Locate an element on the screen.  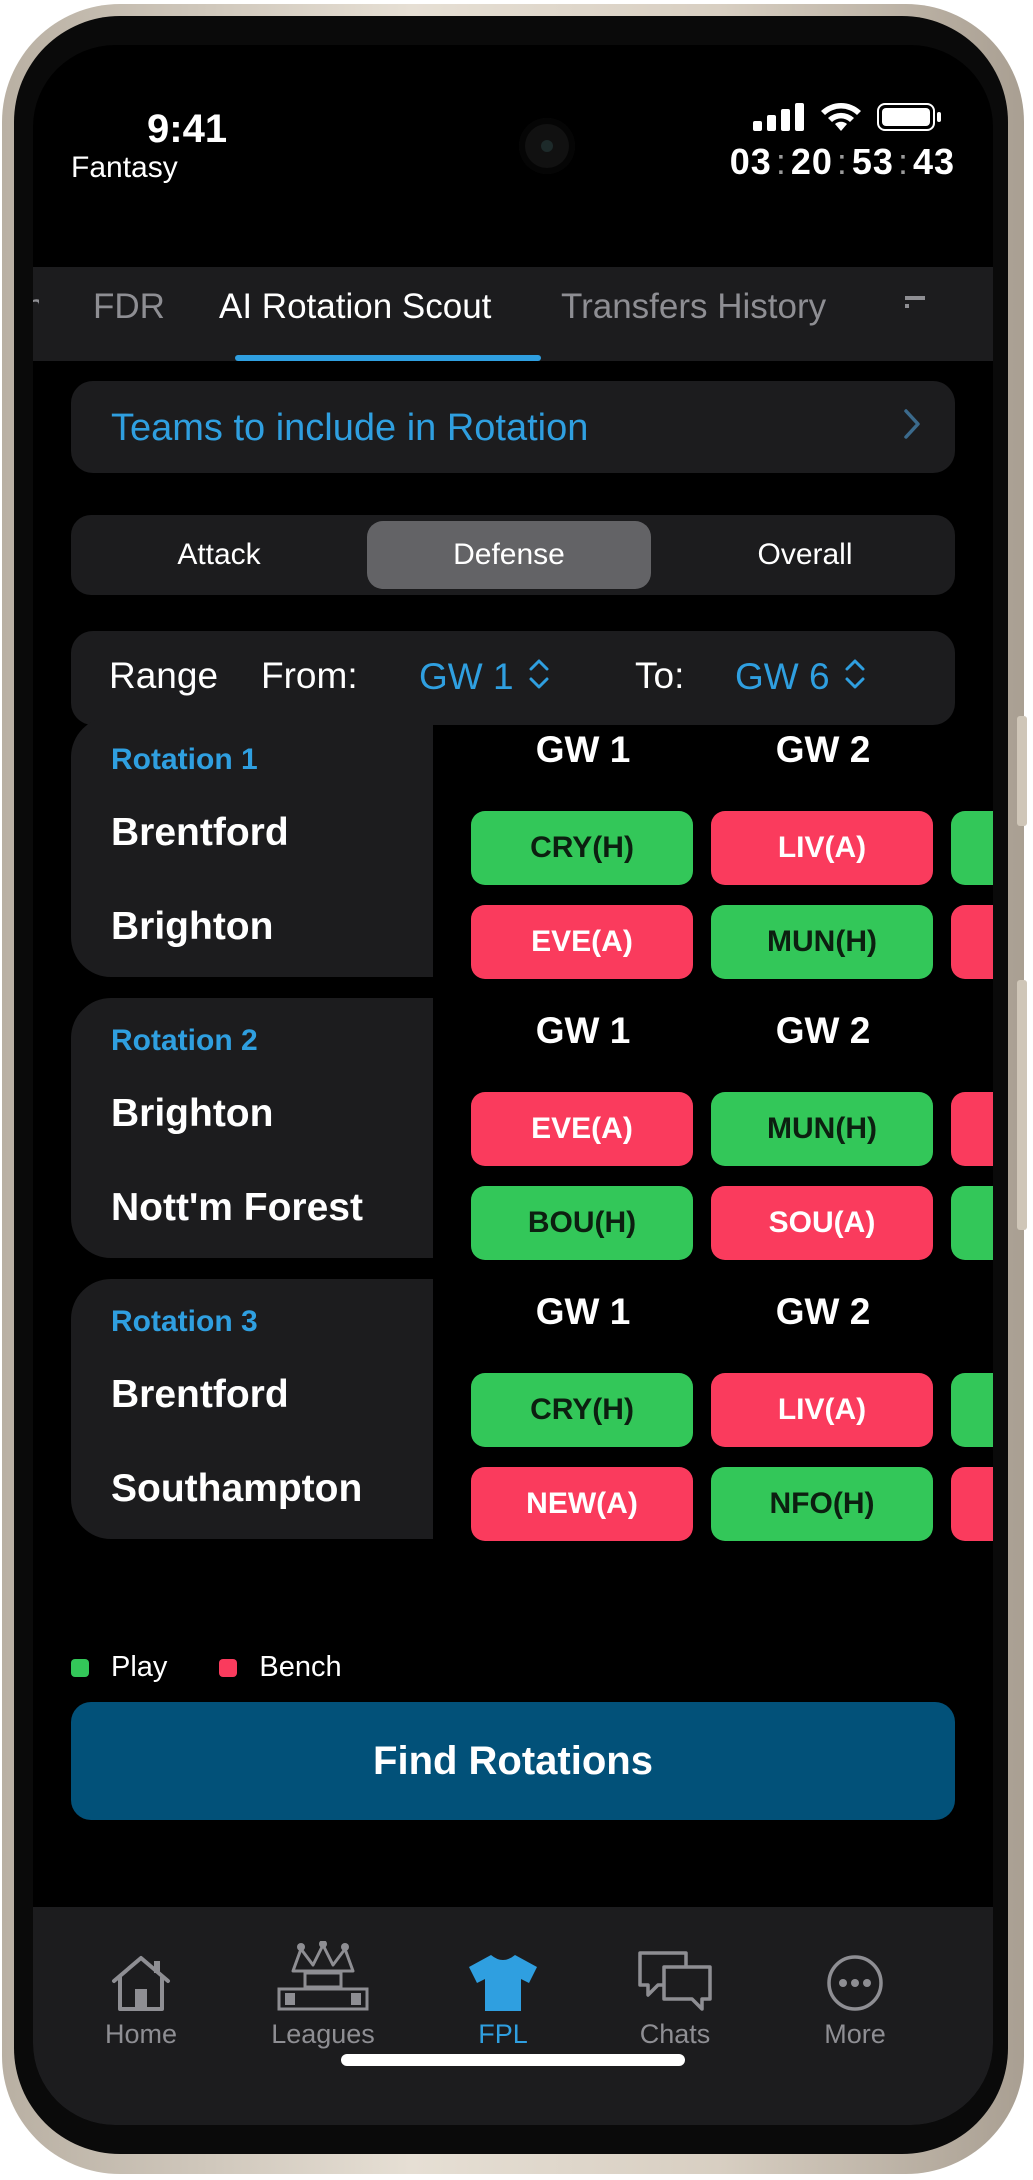
range-from-picker: GW 1 is located at coordinates (484, 676).